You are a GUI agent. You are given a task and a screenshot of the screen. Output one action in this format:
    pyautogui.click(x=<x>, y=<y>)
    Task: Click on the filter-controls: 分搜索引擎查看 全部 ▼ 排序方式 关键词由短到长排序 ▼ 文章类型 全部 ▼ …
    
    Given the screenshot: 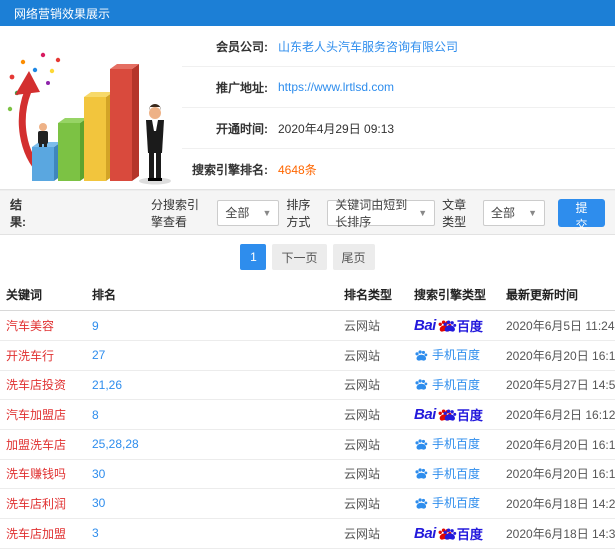 What is the action you would take?
    pyautogui.click(x=378, y=214)
    